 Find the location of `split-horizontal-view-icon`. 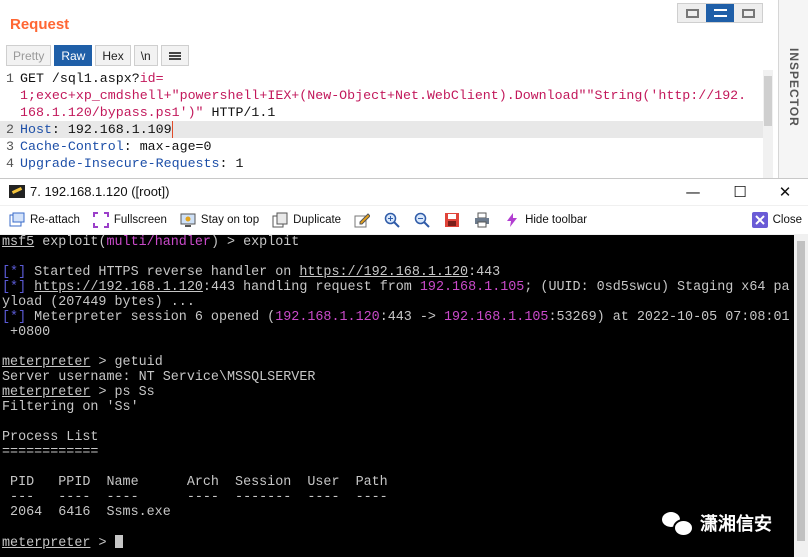

split-horizontal-view-icon is located at coordinates (720, 13).